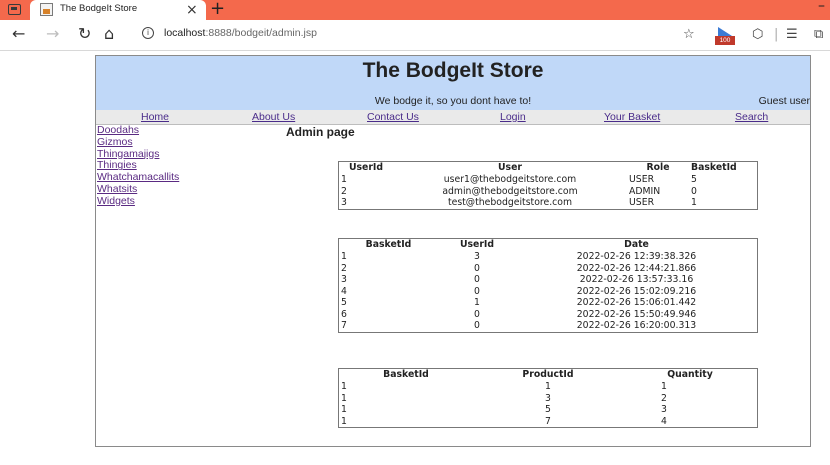 The image size is (830, 465). I want to click on table-header-row: UserId User Role BasketId, so click(548, 168).